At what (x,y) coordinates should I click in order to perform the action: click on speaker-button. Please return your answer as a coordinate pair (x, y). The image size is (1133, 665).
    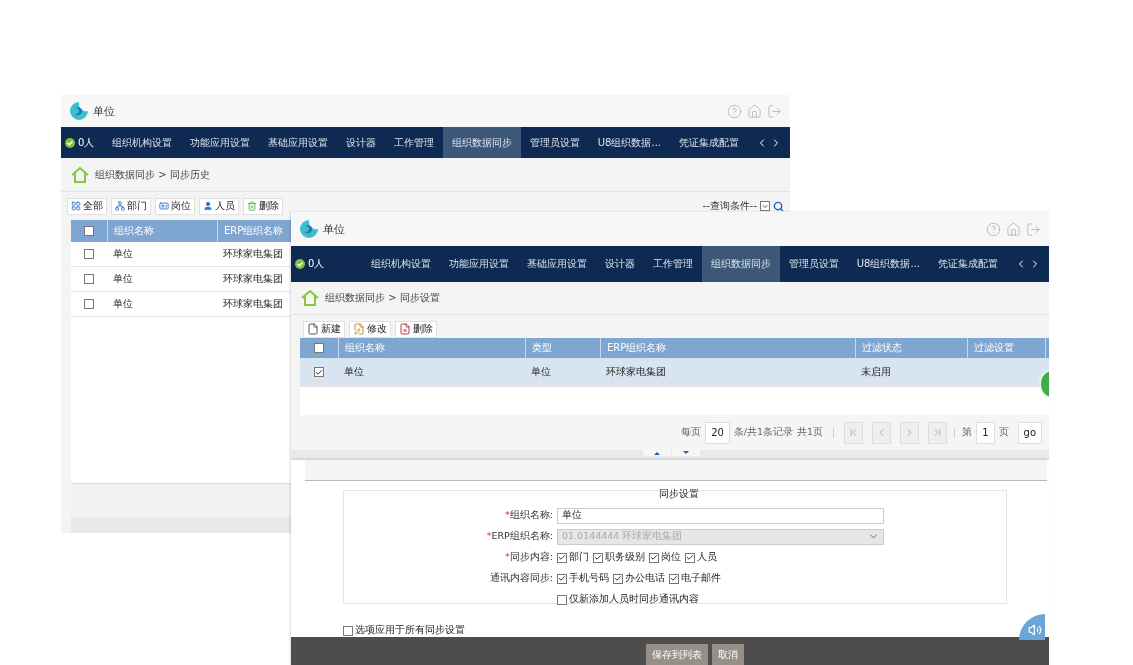
    Looking at the image, I should click on (1032, 627).